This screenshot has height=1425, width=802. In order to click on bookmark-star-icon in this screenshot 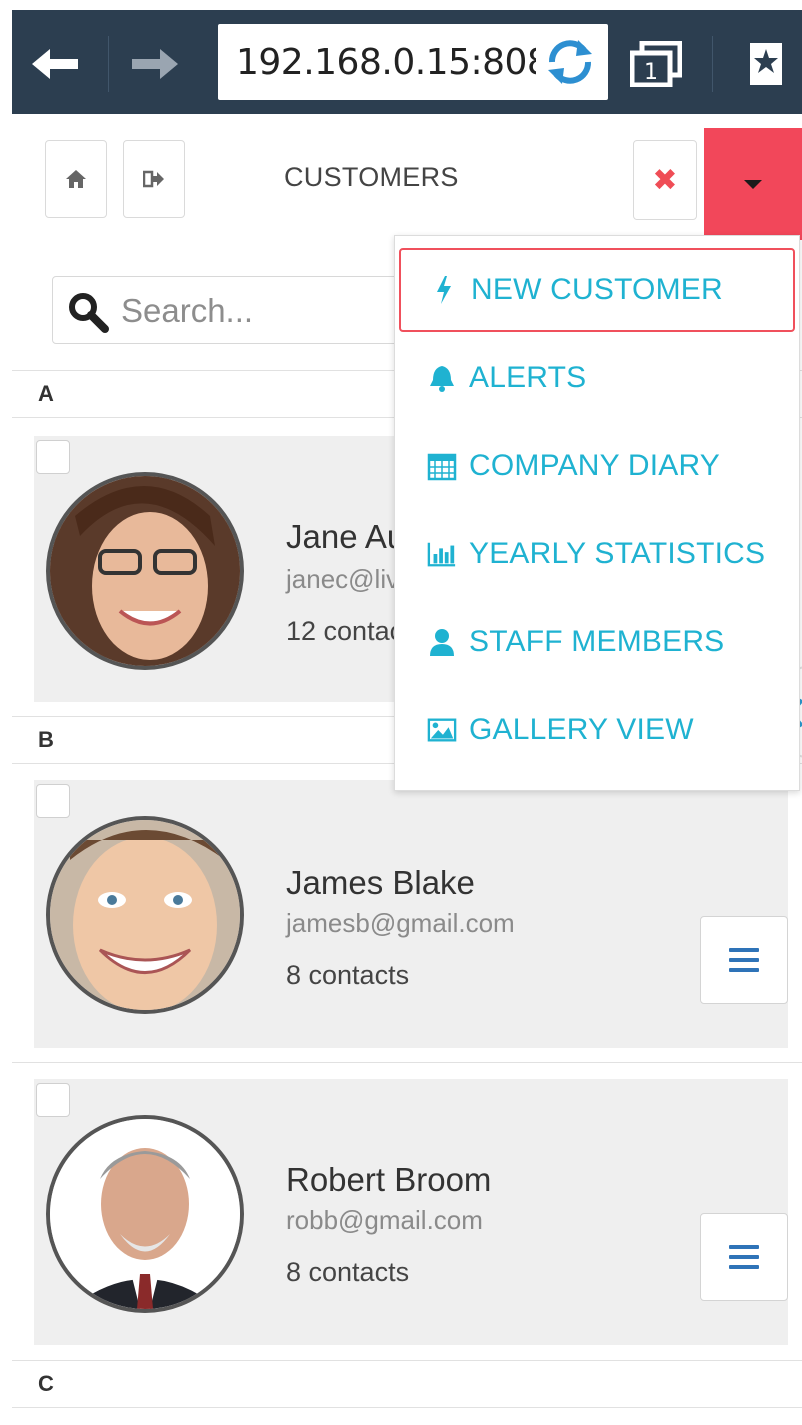, I will do `click(766, 64)`.